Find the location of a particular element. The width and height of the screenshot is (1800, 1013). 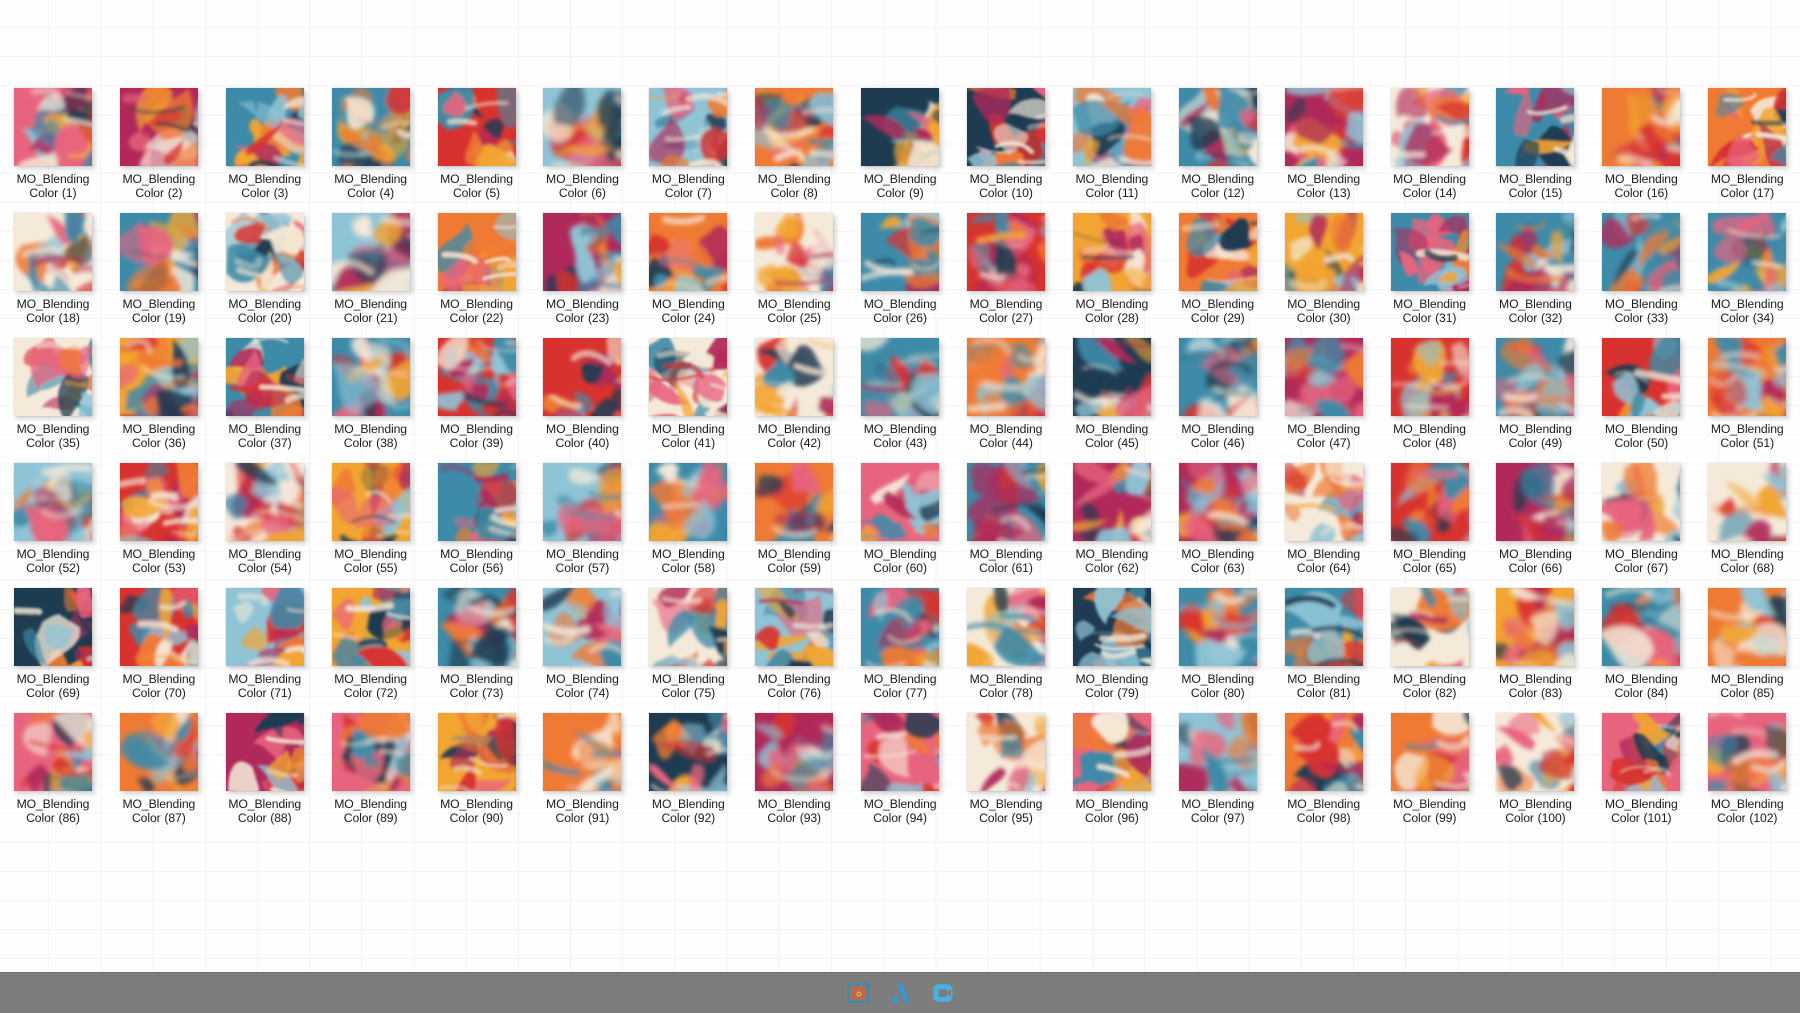

file-item: MO_Blending Color (86) is located at coordinates (53, 760).